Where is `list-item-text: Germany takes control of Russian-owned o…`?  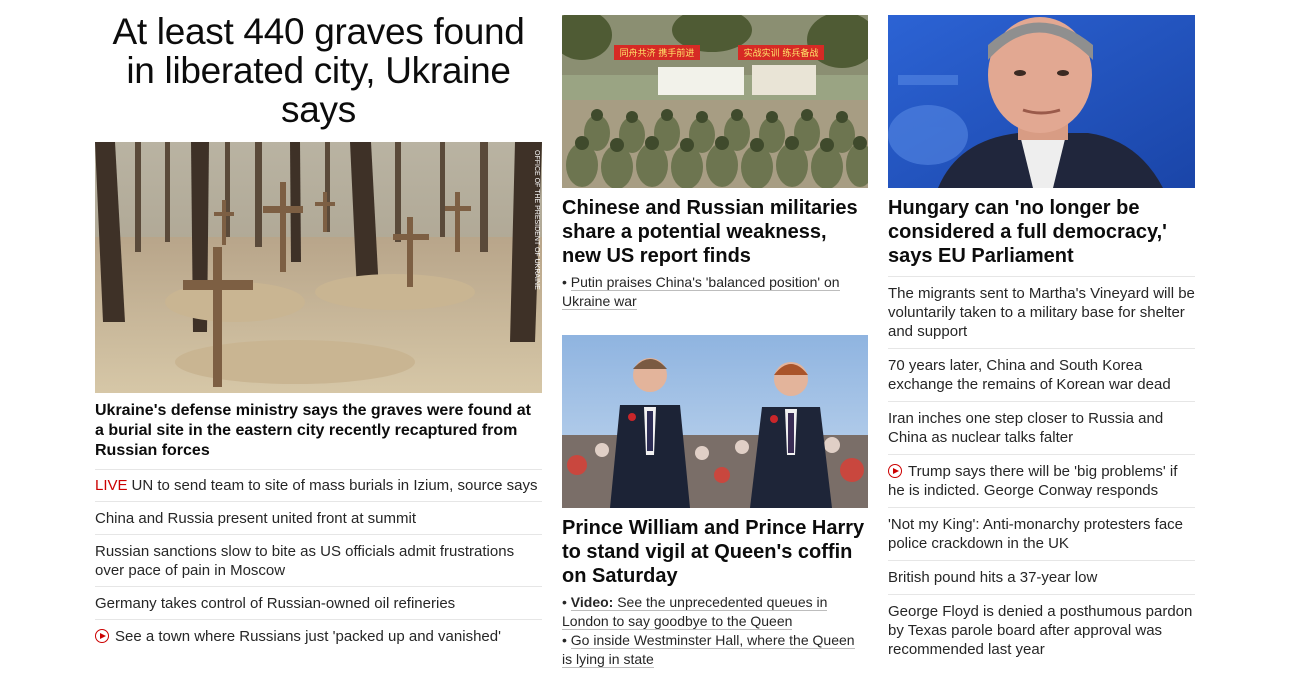 list-item-text: Germany takes control of Russian-owned o… is located at coordinates (275, 603).